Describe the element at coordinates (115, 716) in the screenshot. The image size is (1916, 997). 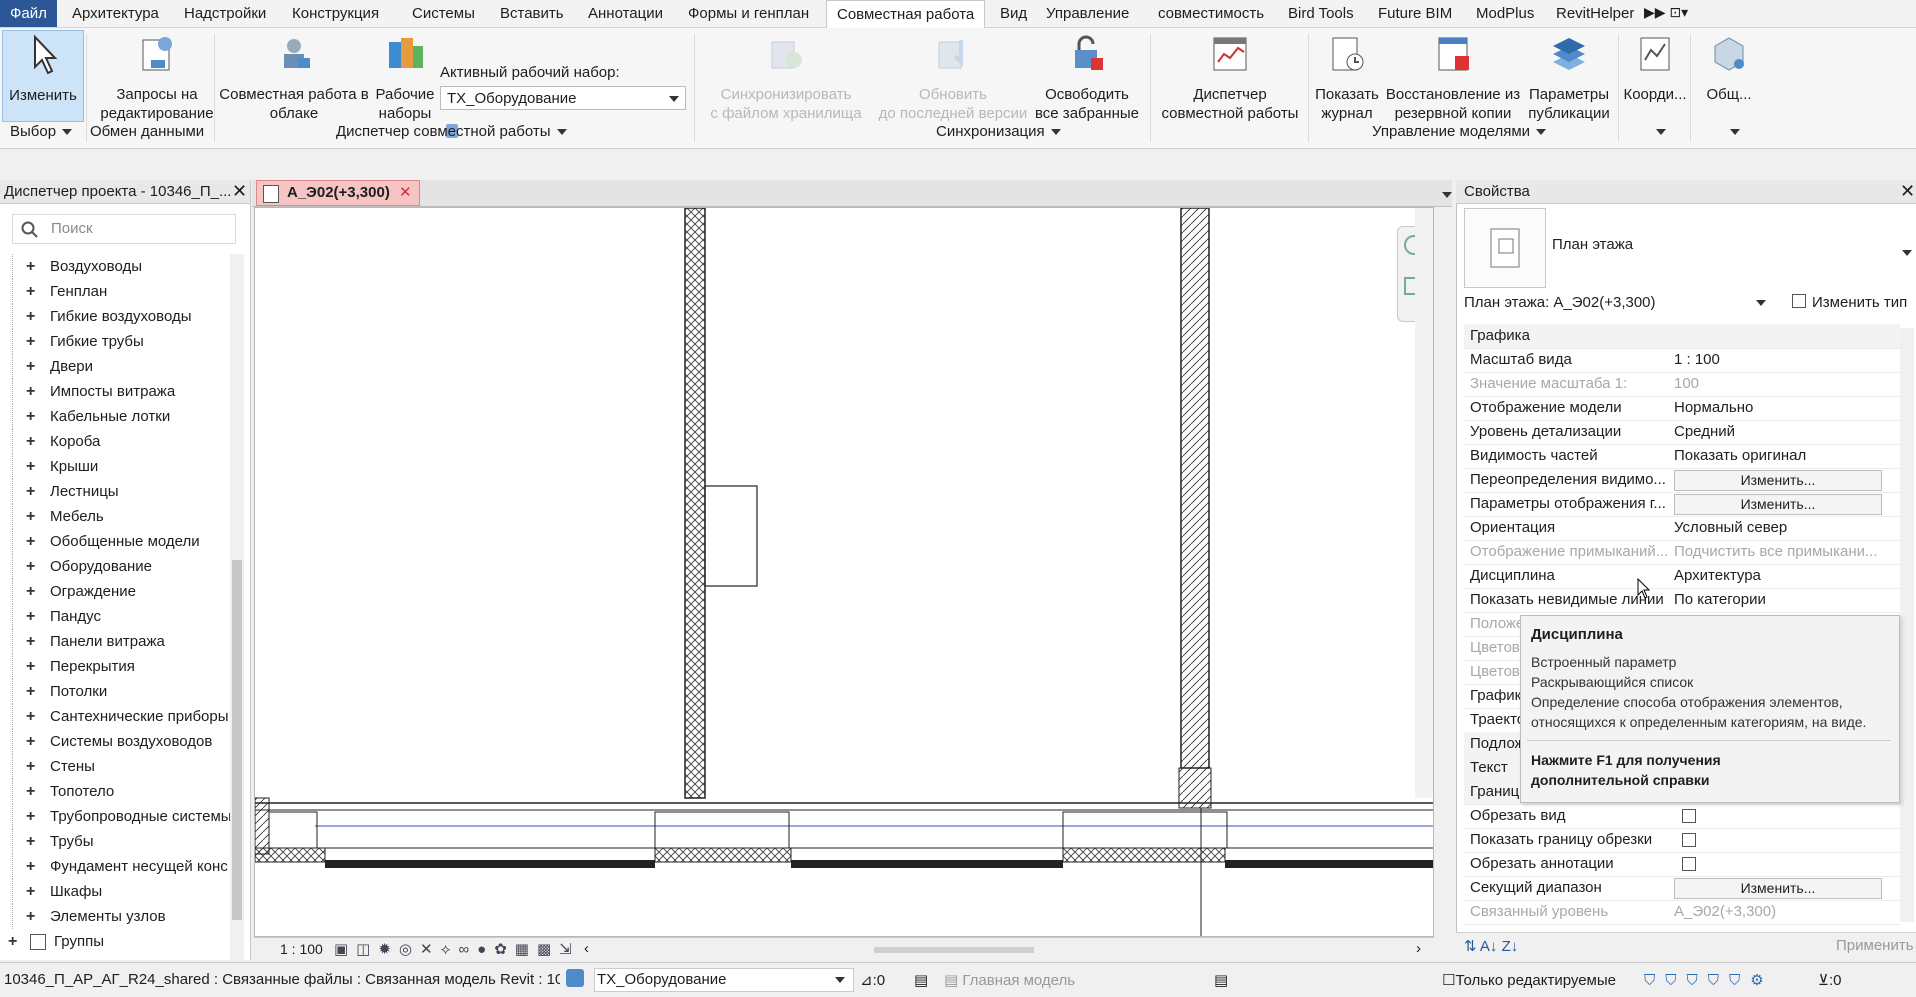
I see `tree-item: + Сантехнические приборы` at that location.